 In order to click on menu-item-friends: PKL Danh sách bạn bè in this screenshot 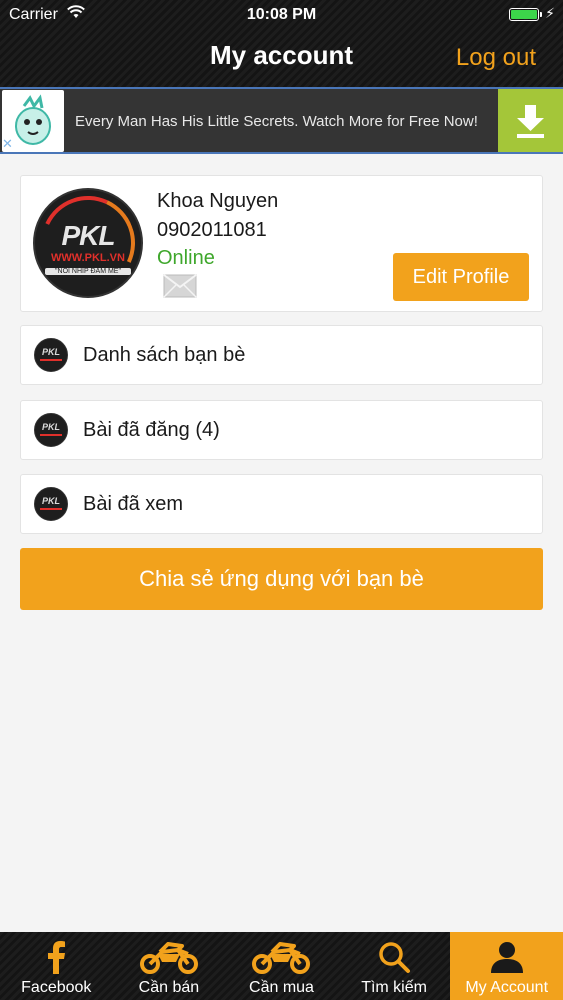, I will do `click(281, 355)`.